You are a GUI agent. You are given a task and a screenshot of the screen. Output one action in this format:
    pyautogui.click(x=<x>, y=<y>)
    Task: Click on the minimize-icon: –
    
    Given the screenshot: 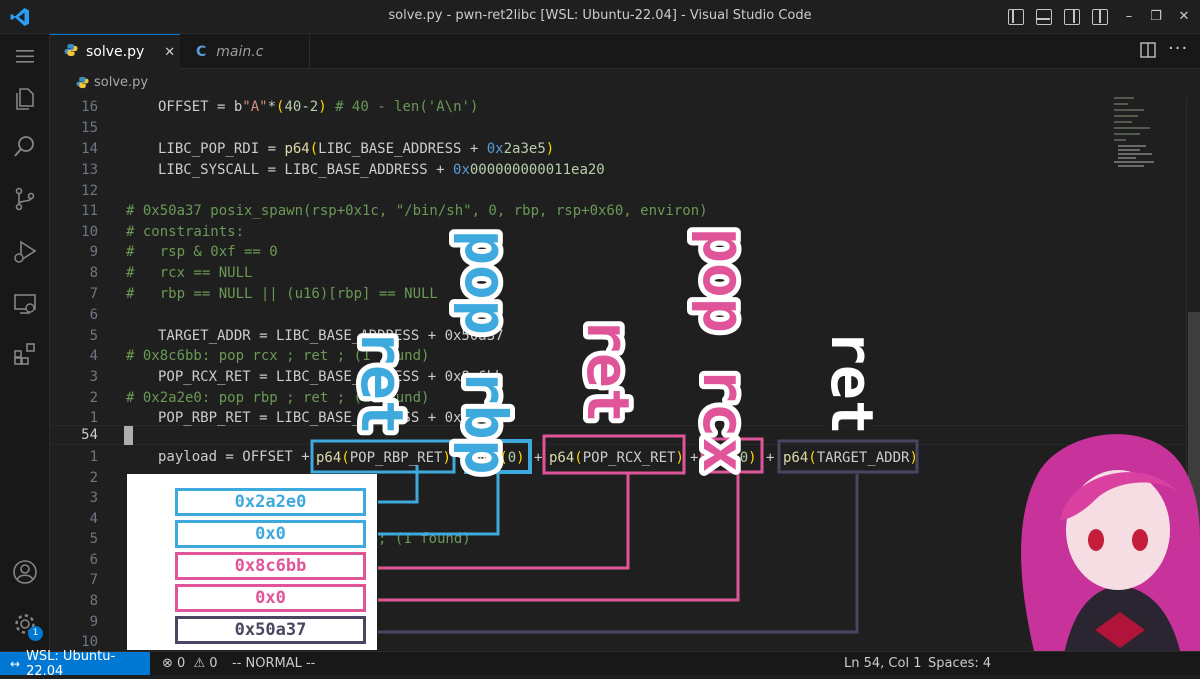 What is the action you would take?
    pyautogui.click(x=1129, y=17)
    